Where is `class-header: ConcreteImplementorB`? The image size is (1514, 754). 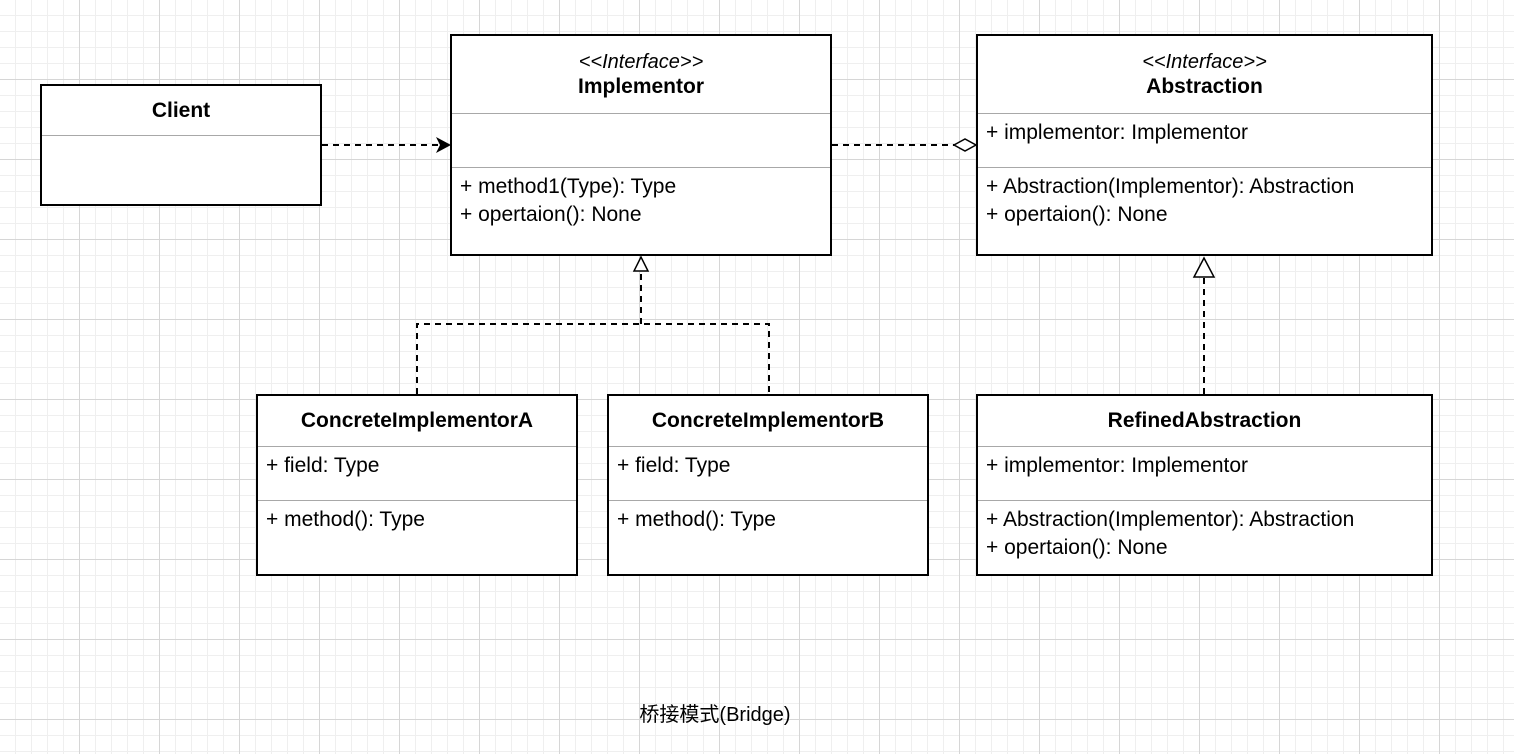 class-header: ConcreteImplementorB is located at coordinates (768, 421).